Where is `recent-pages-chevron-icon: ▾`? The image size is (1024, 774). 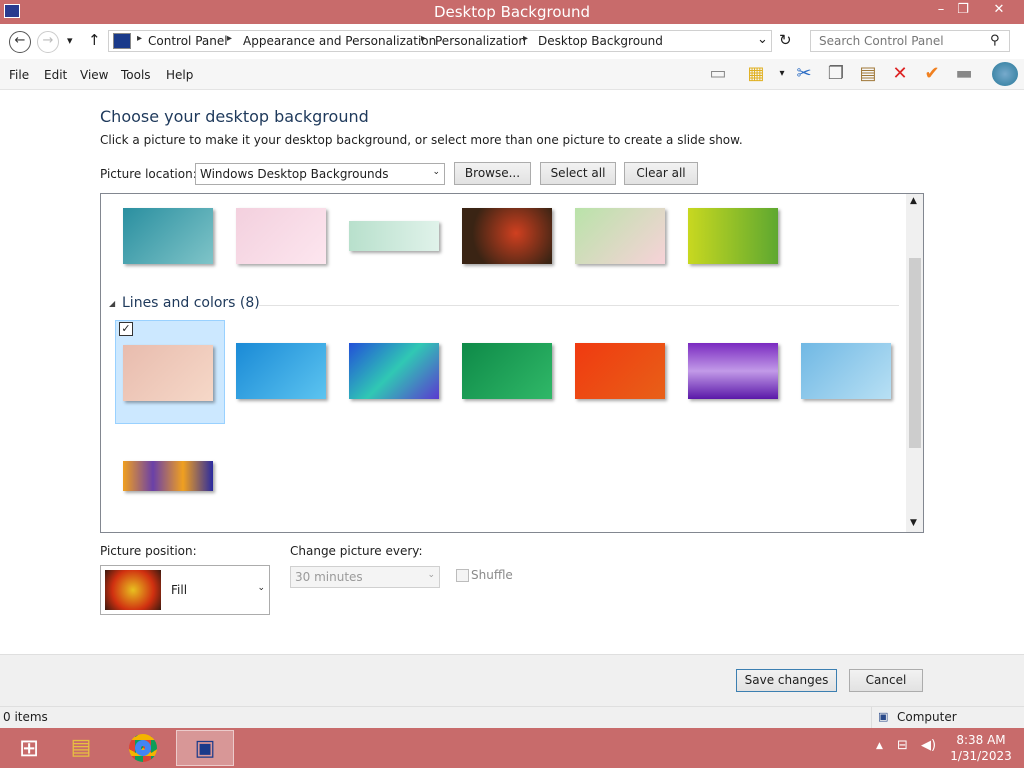 recent-pages-chevron-icon: ▾ is located at coordinates (70, 40).